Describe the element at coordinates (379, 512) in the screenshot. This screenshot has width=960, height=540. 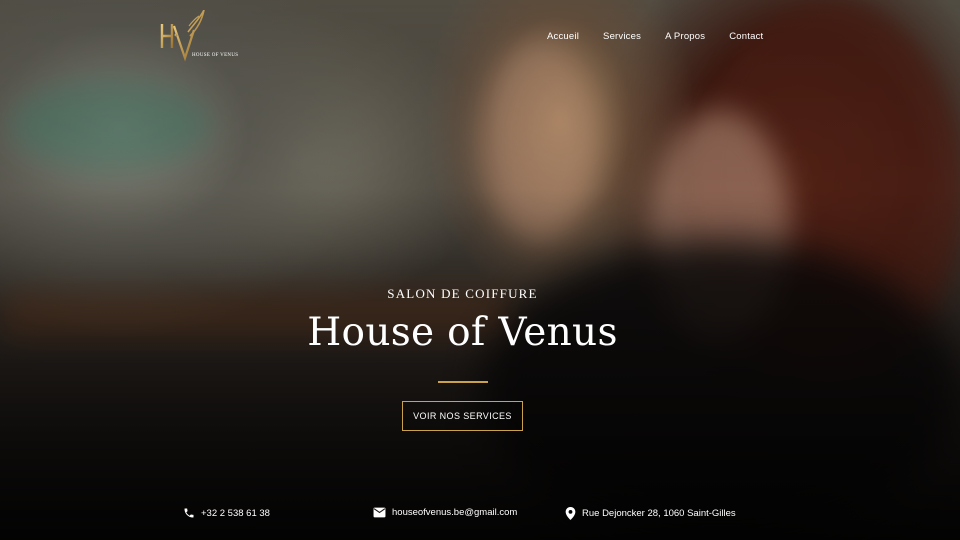
I see `mail-icon` at that location.